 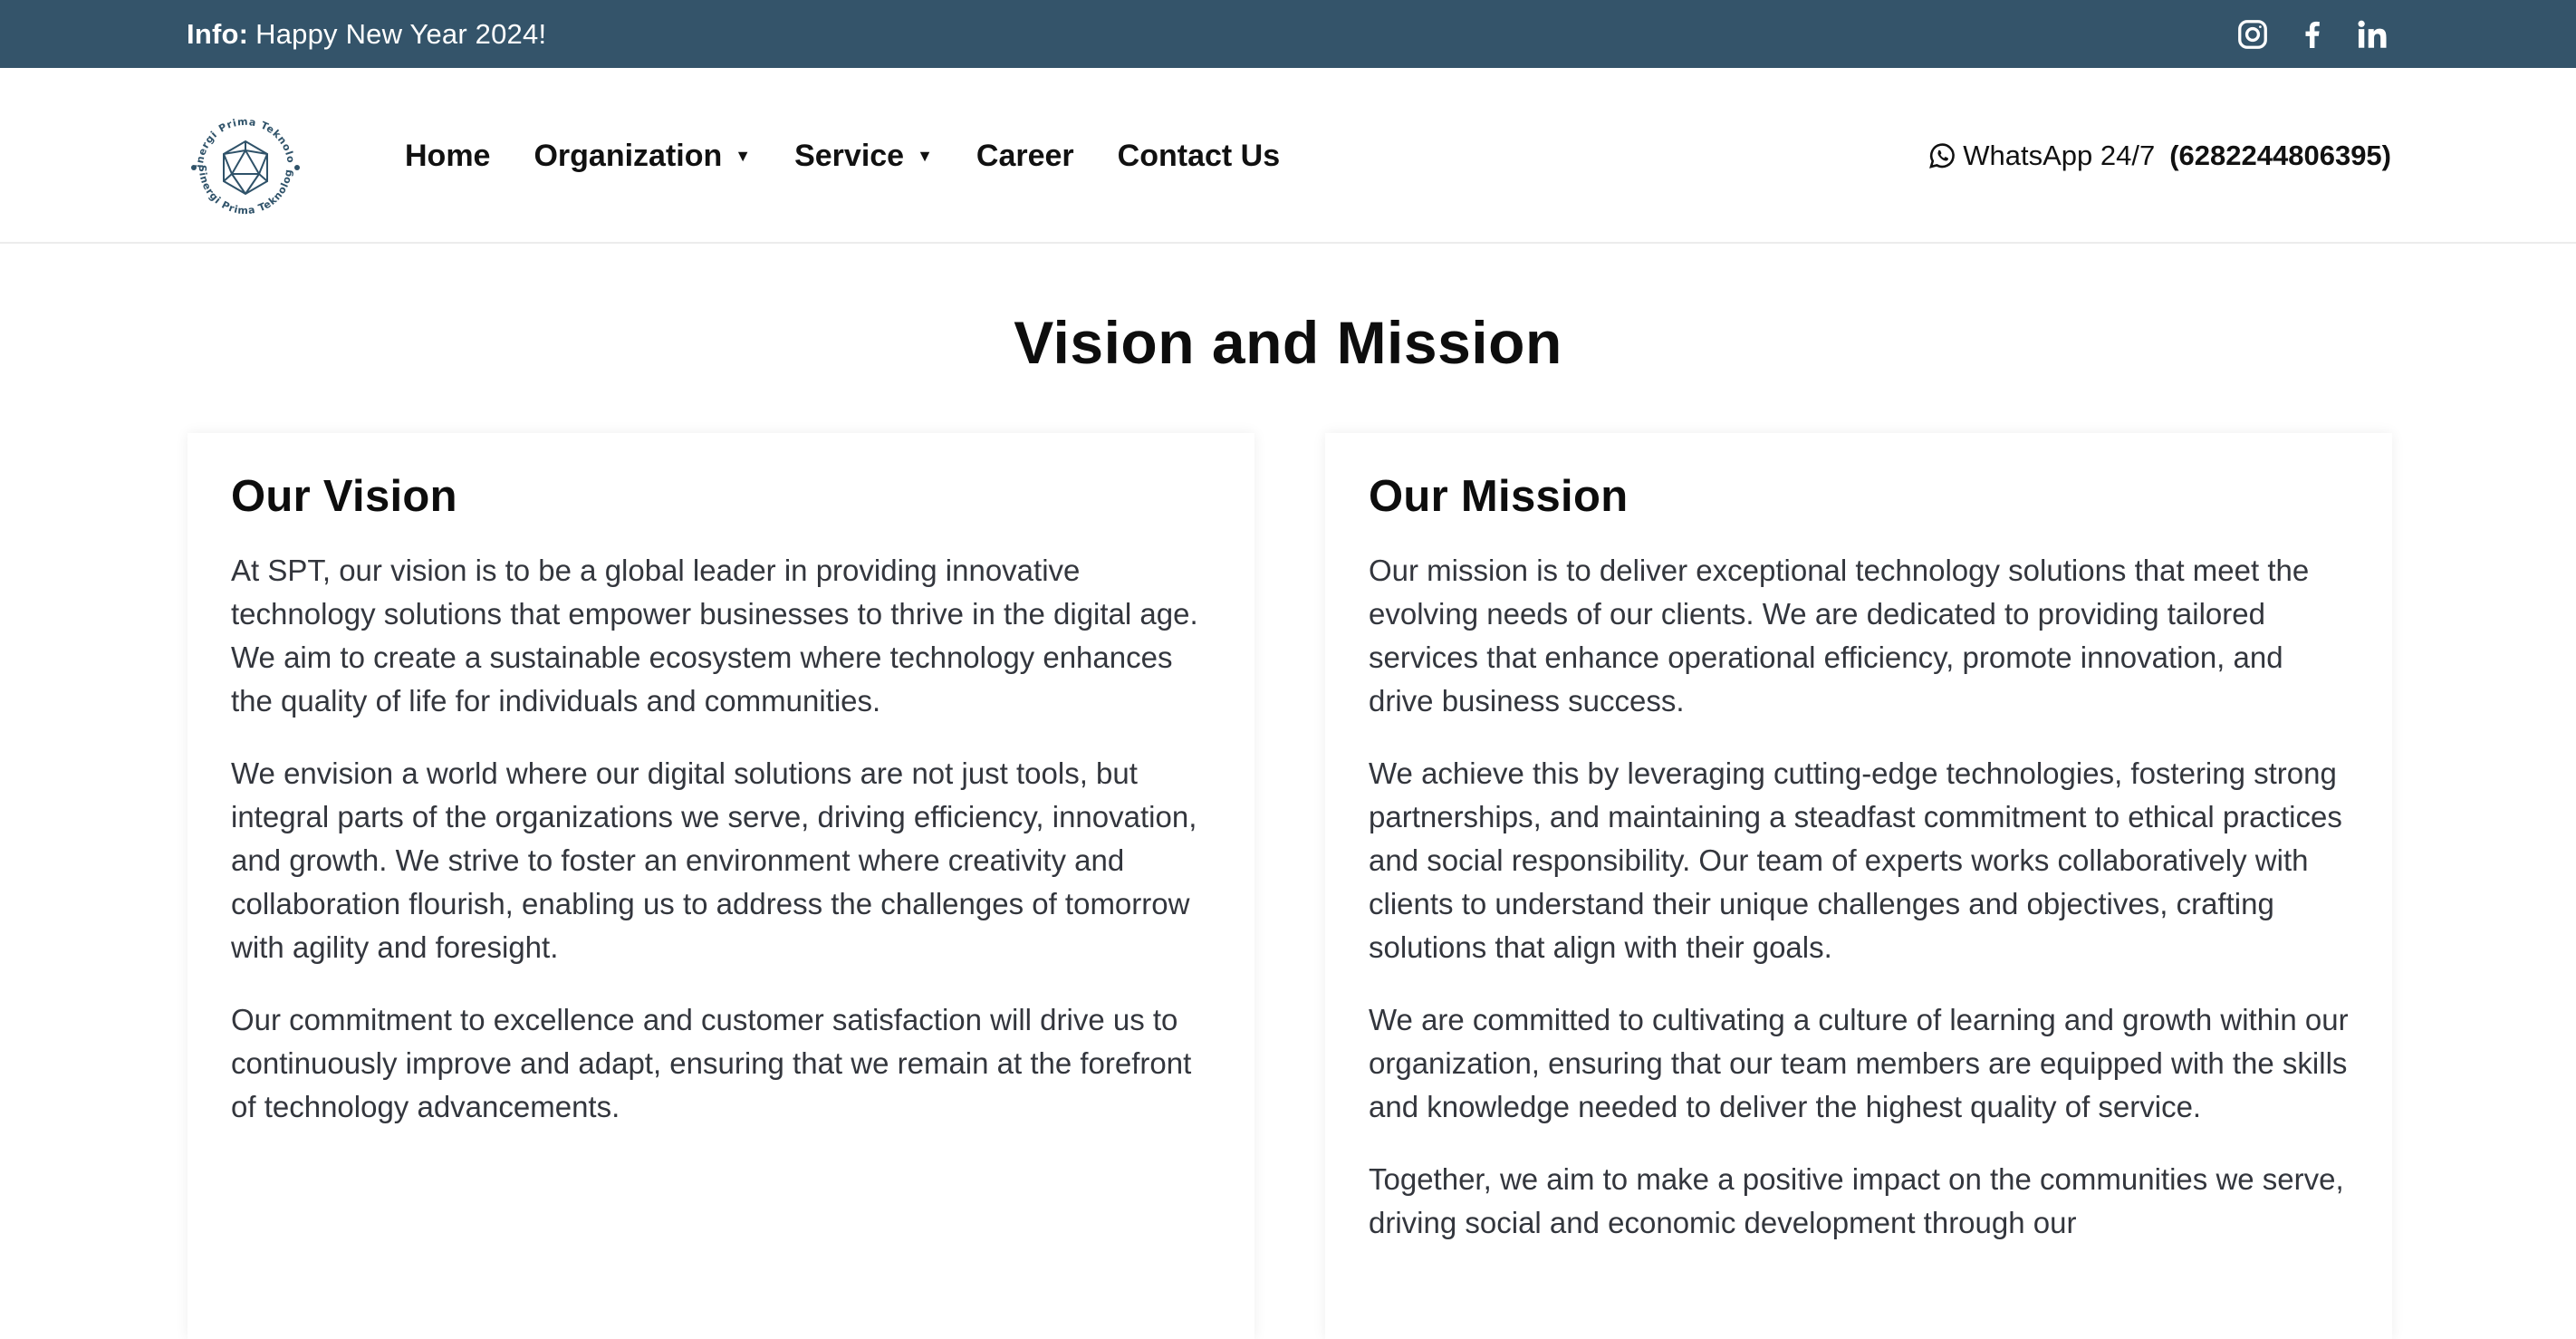 What do you see at coordinates (628, 155) in the screenshot?
I see `nav-organization-label: Organization` at bounding box center [628, 155].